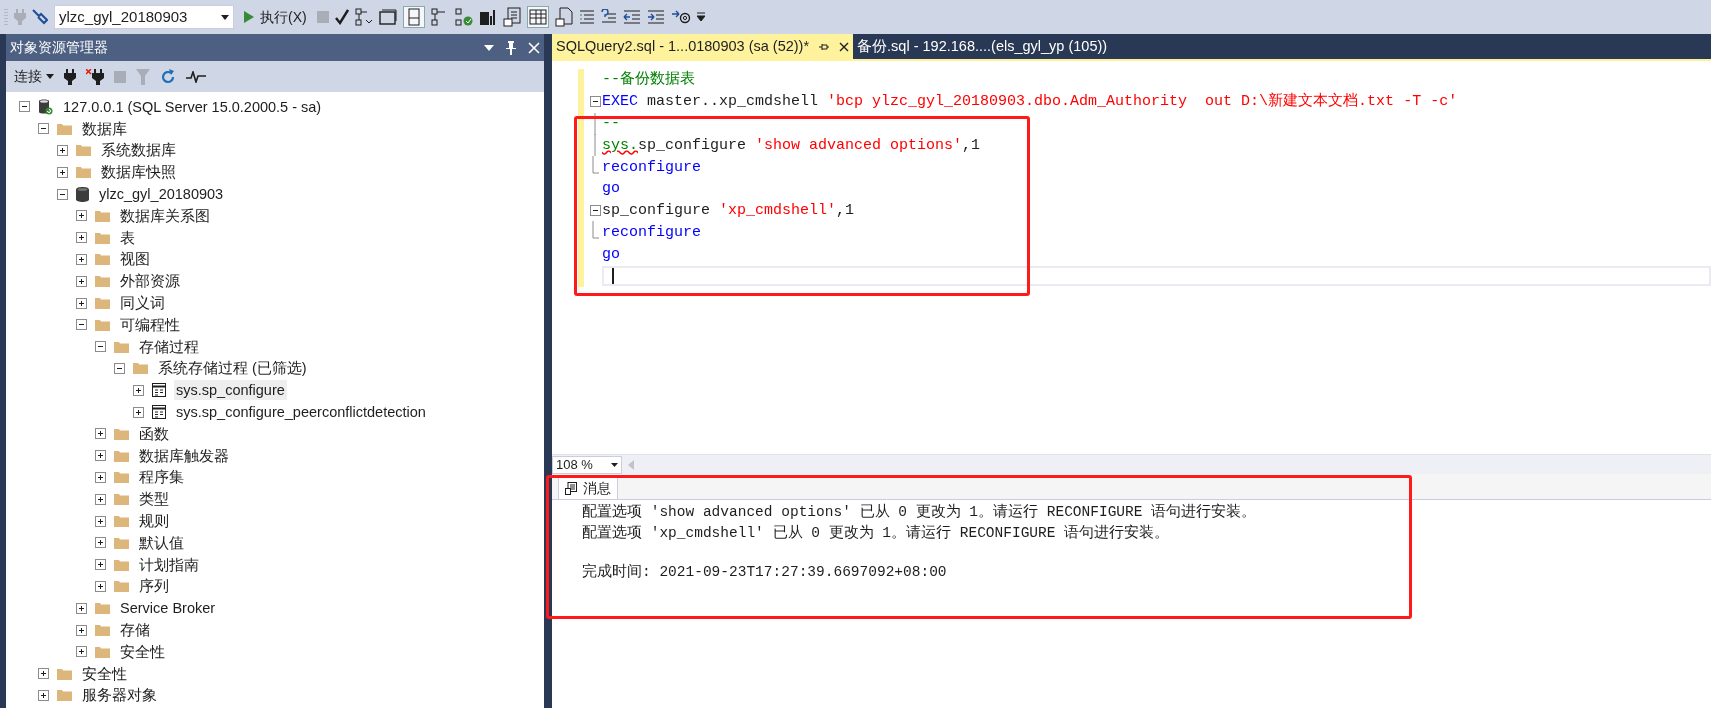  Describe the element at coordinates (169, 346) in the screenshot. I see `tree-item: 存储过程` at that location.